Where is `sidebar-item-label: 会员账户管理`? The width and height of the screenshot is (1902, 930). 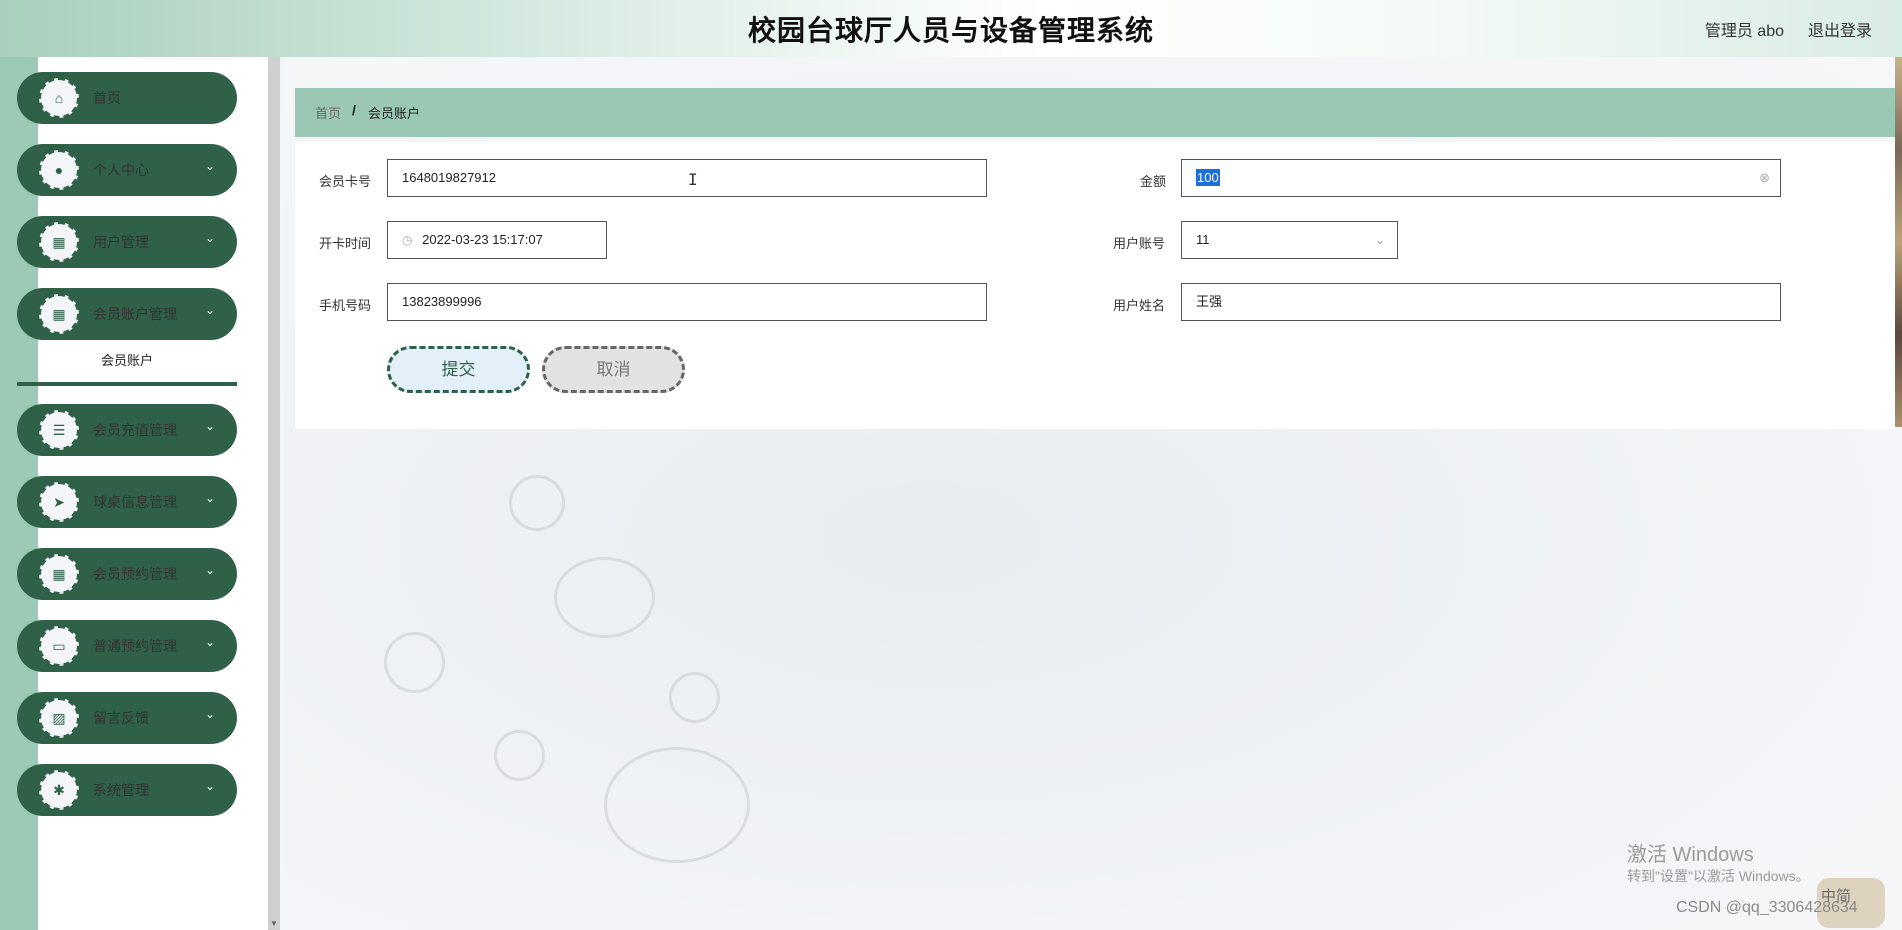
sidebar-item-label: 会员账户管理 is located at coordinates (135, 314).